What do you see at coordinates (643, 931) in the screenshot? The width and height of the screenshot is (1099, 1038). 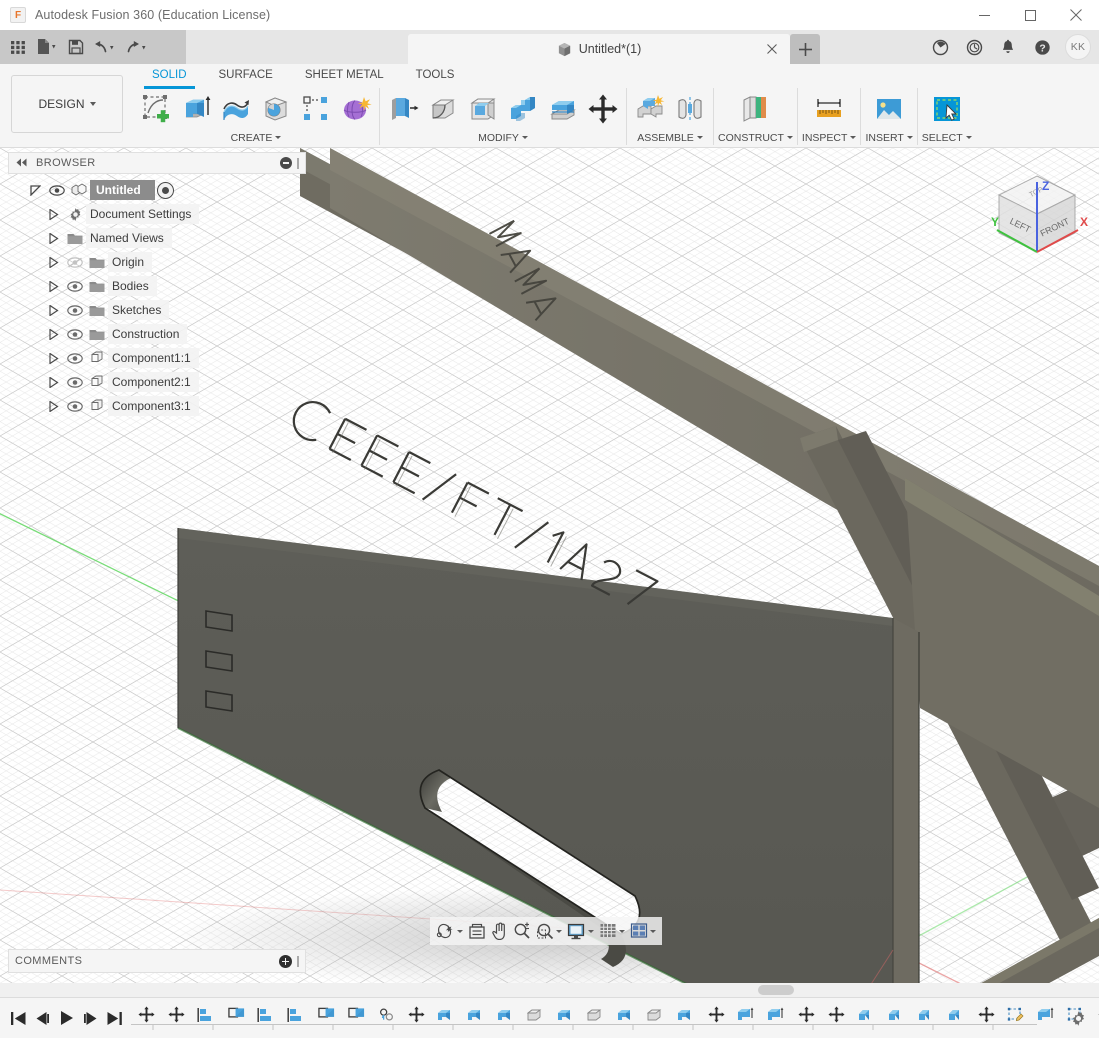 I see `viewports-icon` at bounding box center [643, 931].